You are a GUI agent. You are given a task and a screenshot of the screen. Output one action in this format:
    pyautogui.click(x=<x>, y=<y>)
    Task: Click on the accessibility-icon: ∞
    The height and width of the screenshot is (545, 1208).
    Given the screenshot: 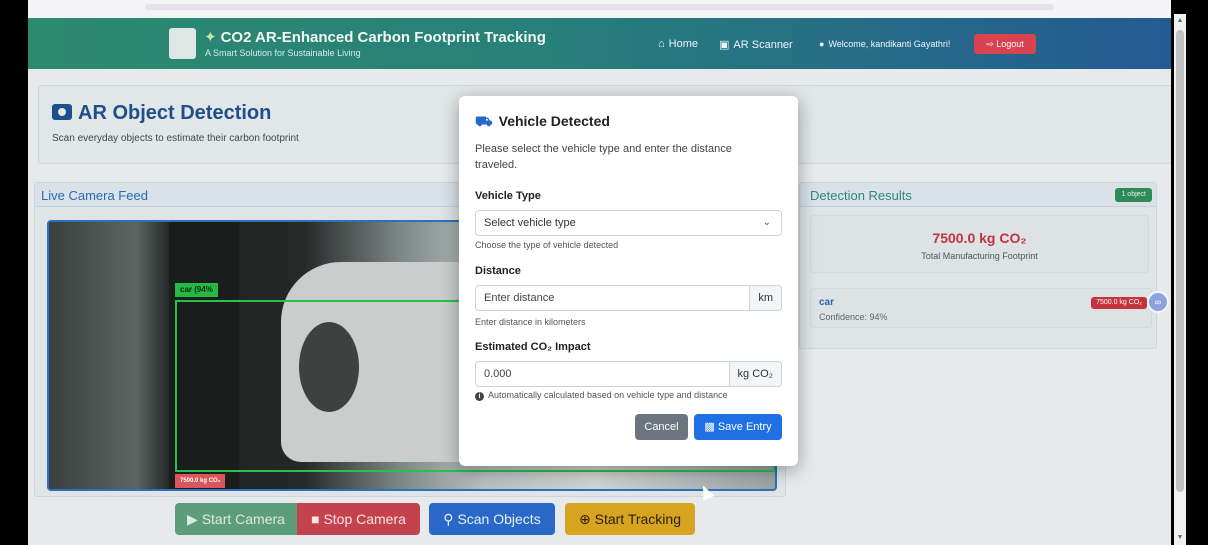 What is the action you would take?
    pyautogui.click(x=1158, y=302)
    